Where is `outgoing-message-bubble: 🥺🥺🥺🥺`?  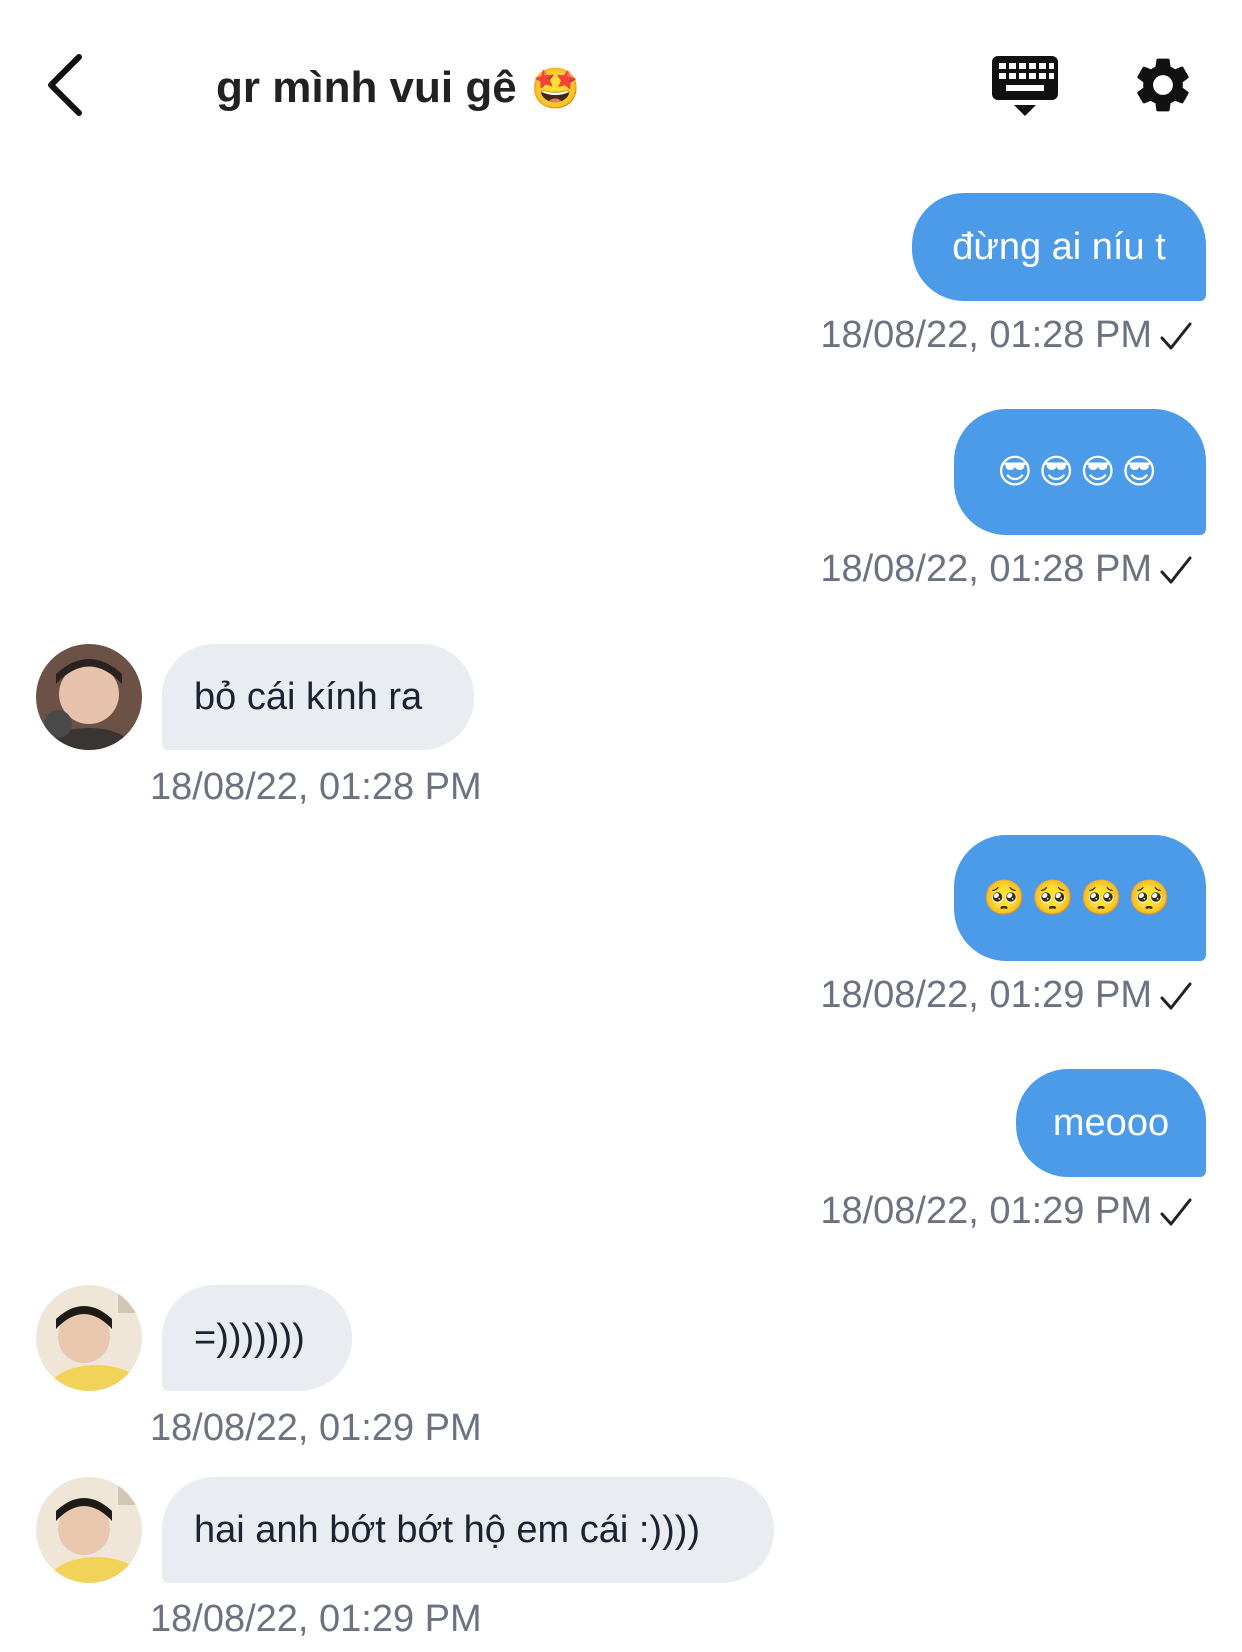
outgoing-message-bubble: 🥺🥺🥺🥺 is located at coordinates (1080, 898).